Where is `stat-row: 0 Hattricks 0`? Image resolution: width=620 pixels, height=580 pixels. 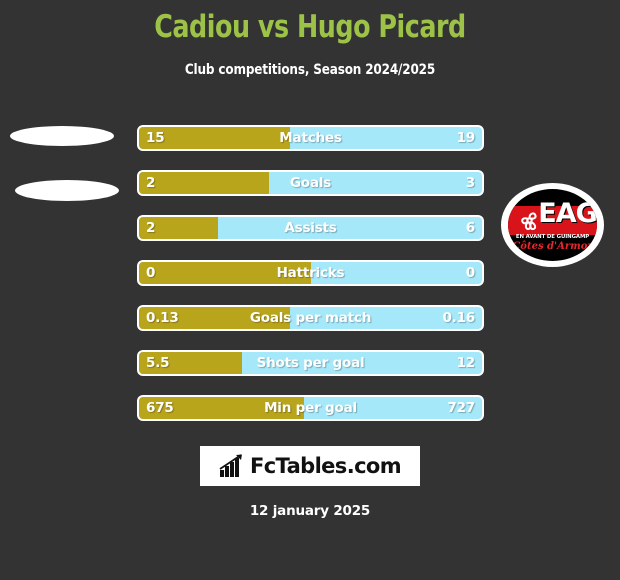 stat-row: 0 Hattricks 0 is located at coordinates (310, 273).